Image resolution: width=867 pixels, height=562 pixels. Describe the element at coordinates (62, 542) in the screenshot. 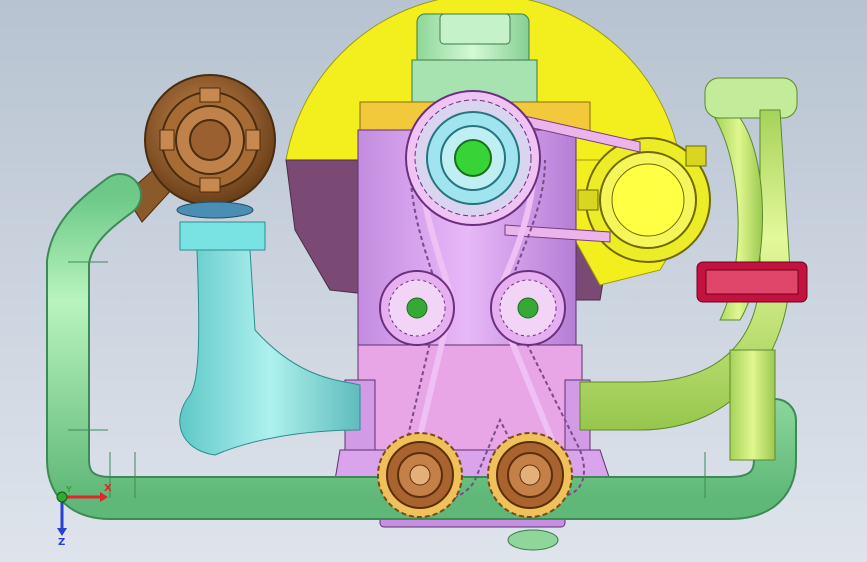

I see `z-axis-label: Z` at that location.